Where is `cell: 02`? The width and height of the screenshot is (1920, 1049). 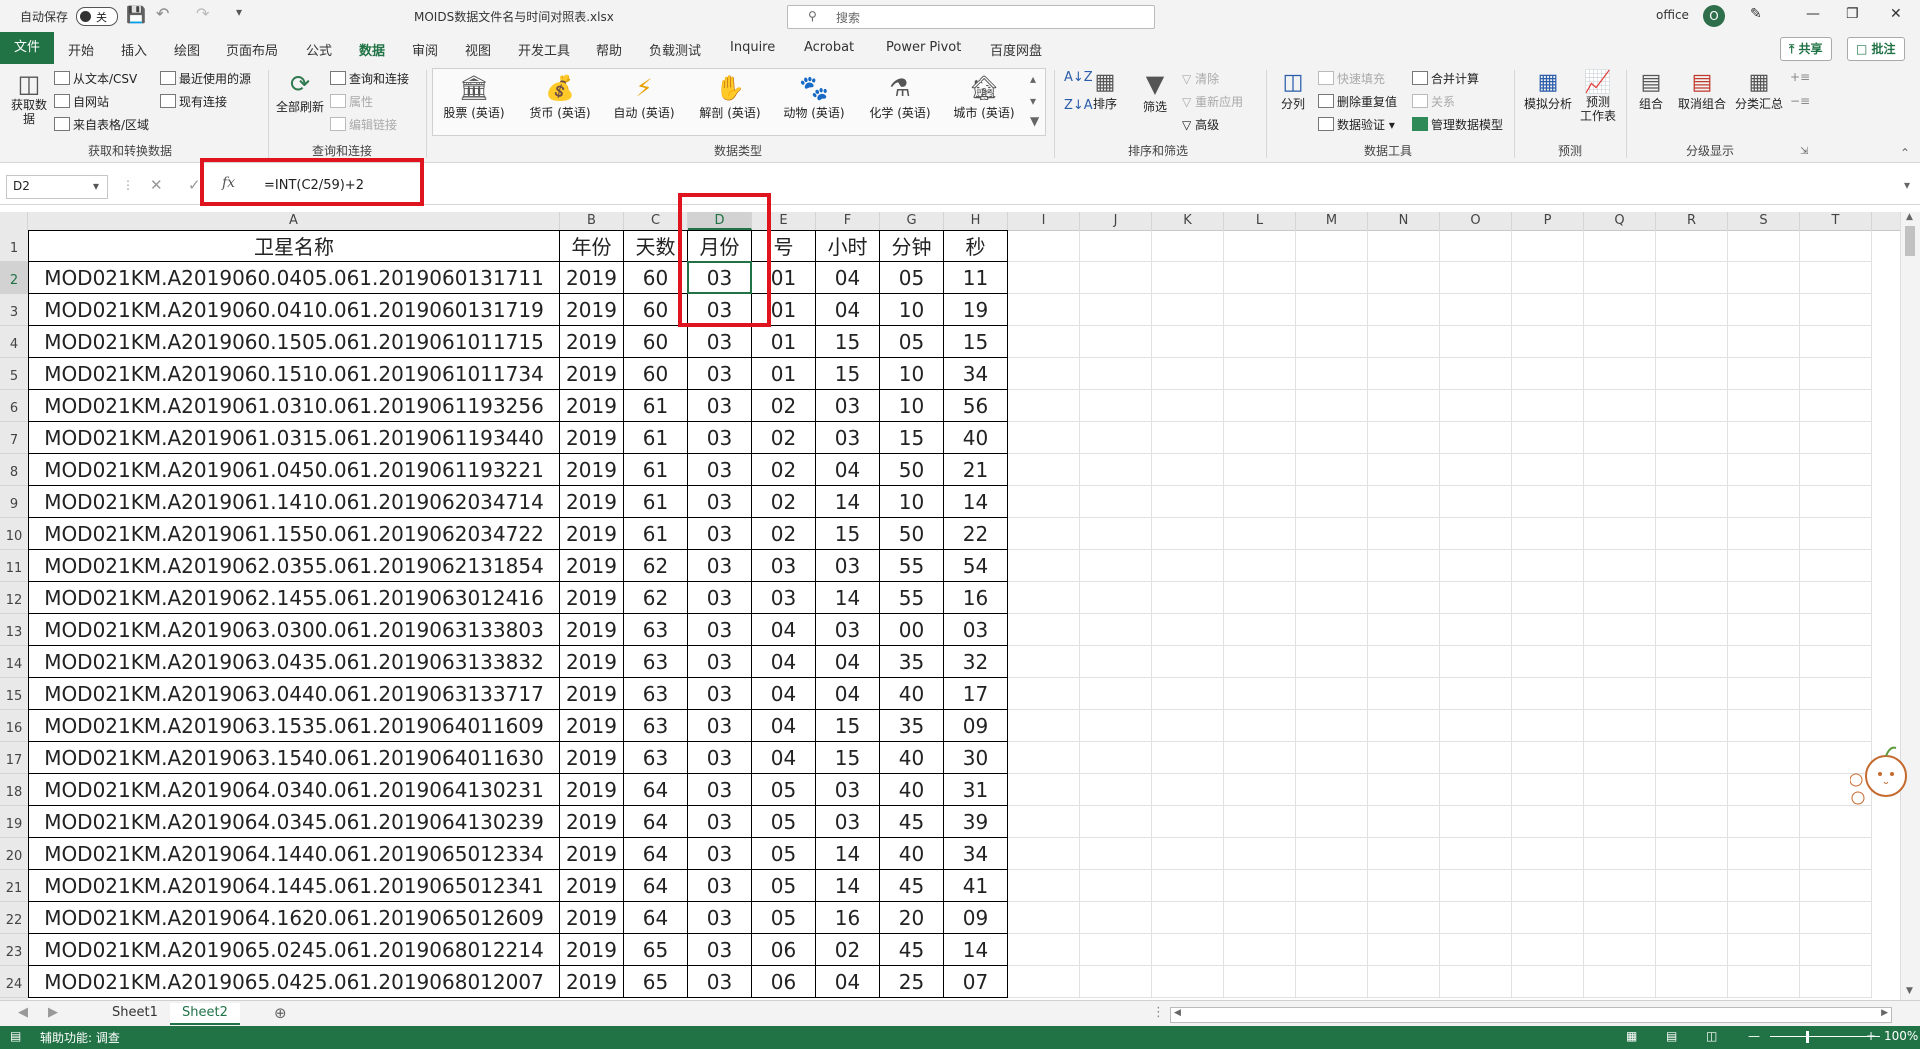 cell: 02 is located at coordinates (784, 502).